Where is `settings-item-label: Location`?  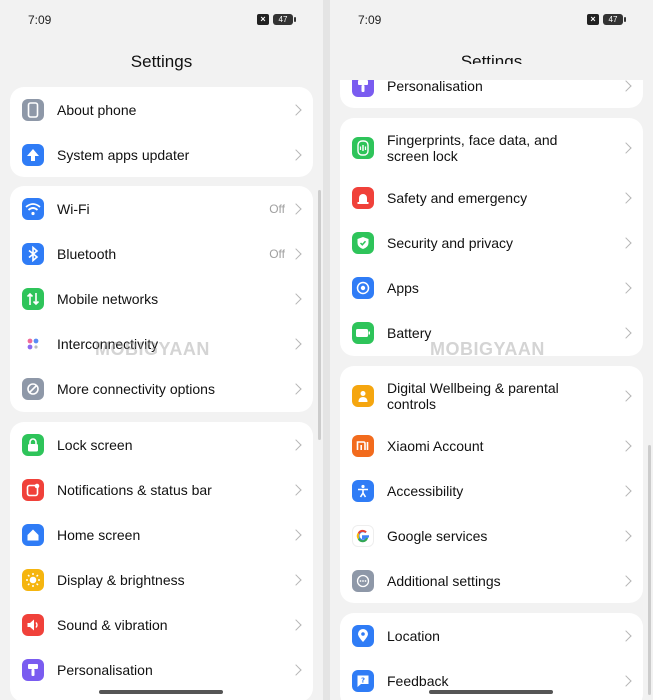 settings-item-label: Location is located at coordinates (413, 635).